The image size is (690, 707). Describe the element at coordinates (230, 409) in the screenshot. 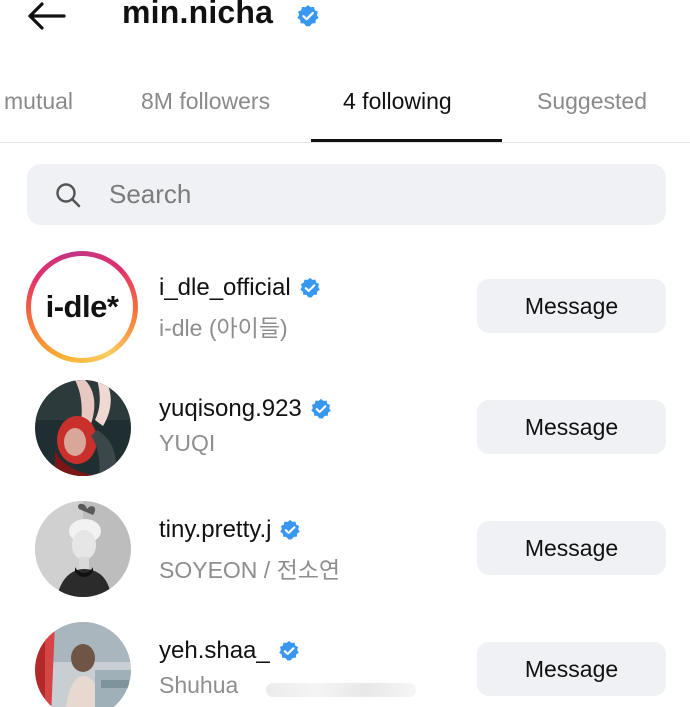

I see `user-handle: yuqisong.923` at that location.